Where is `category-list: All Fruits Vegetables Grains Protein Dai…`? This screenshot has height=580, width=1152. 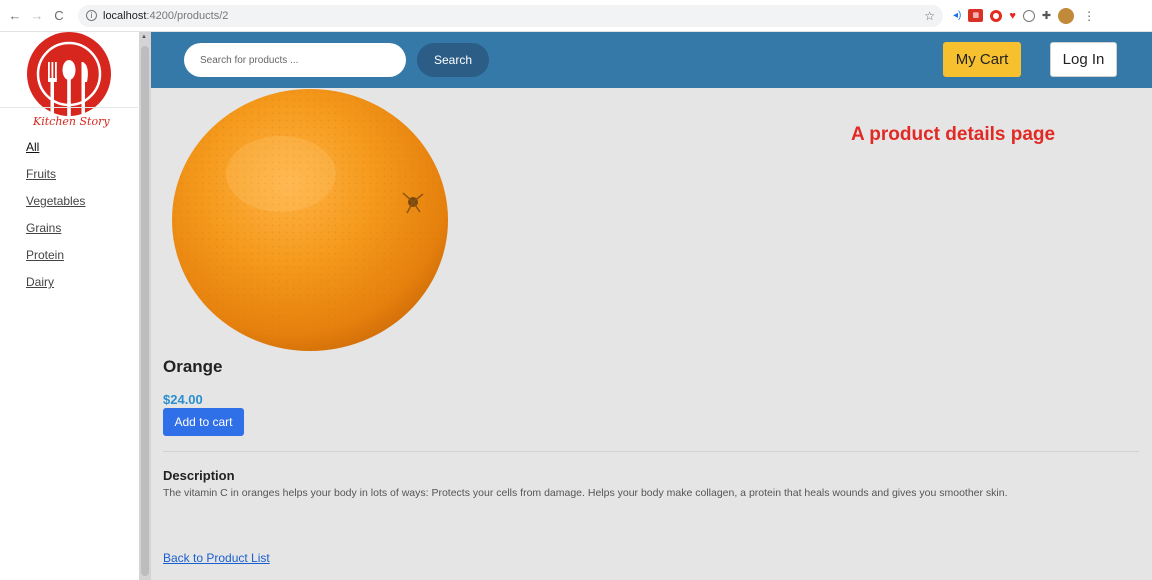 category-list: All Fruits Vegetables Grains Protein Dai… is located at coordinates (55, 221).